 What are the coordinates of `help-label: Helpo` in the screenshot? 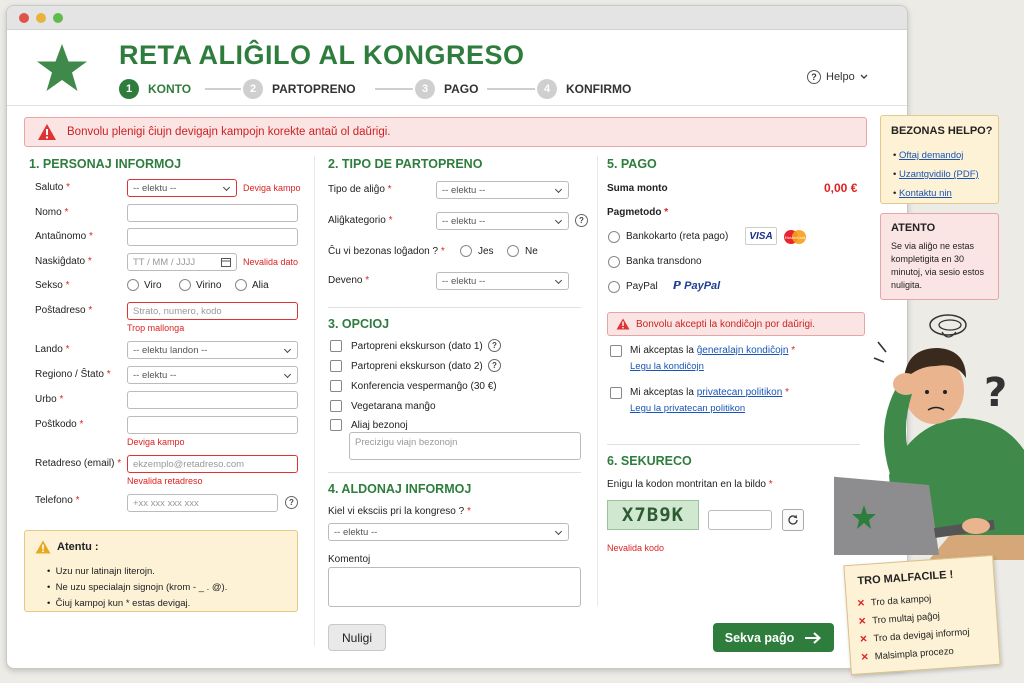 It's located at (840, 77).